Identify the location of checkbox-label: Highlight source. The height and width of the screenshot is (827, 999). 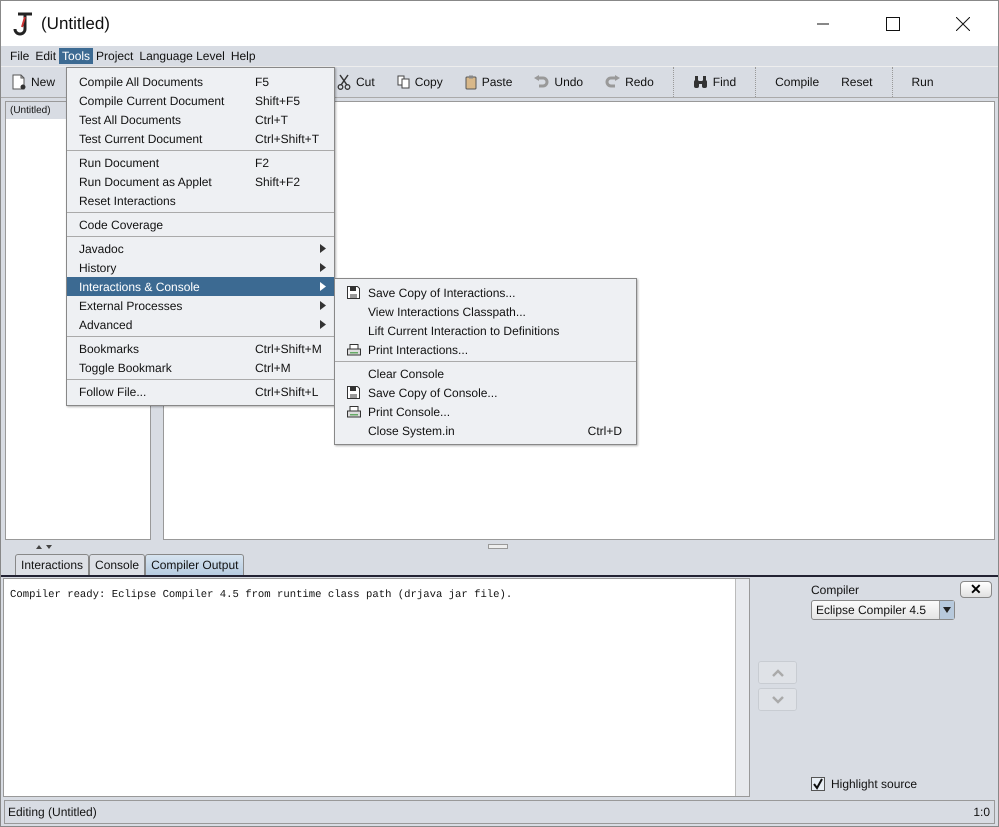
(874, 784).